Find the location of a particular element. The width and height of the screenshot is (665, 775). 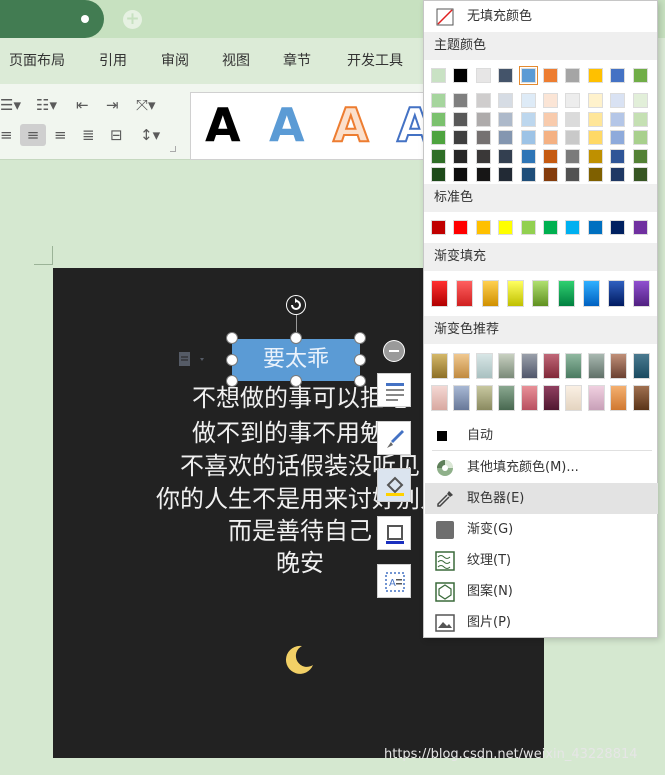

align-left-icon: ≡ is located at coordinates (6, 135).